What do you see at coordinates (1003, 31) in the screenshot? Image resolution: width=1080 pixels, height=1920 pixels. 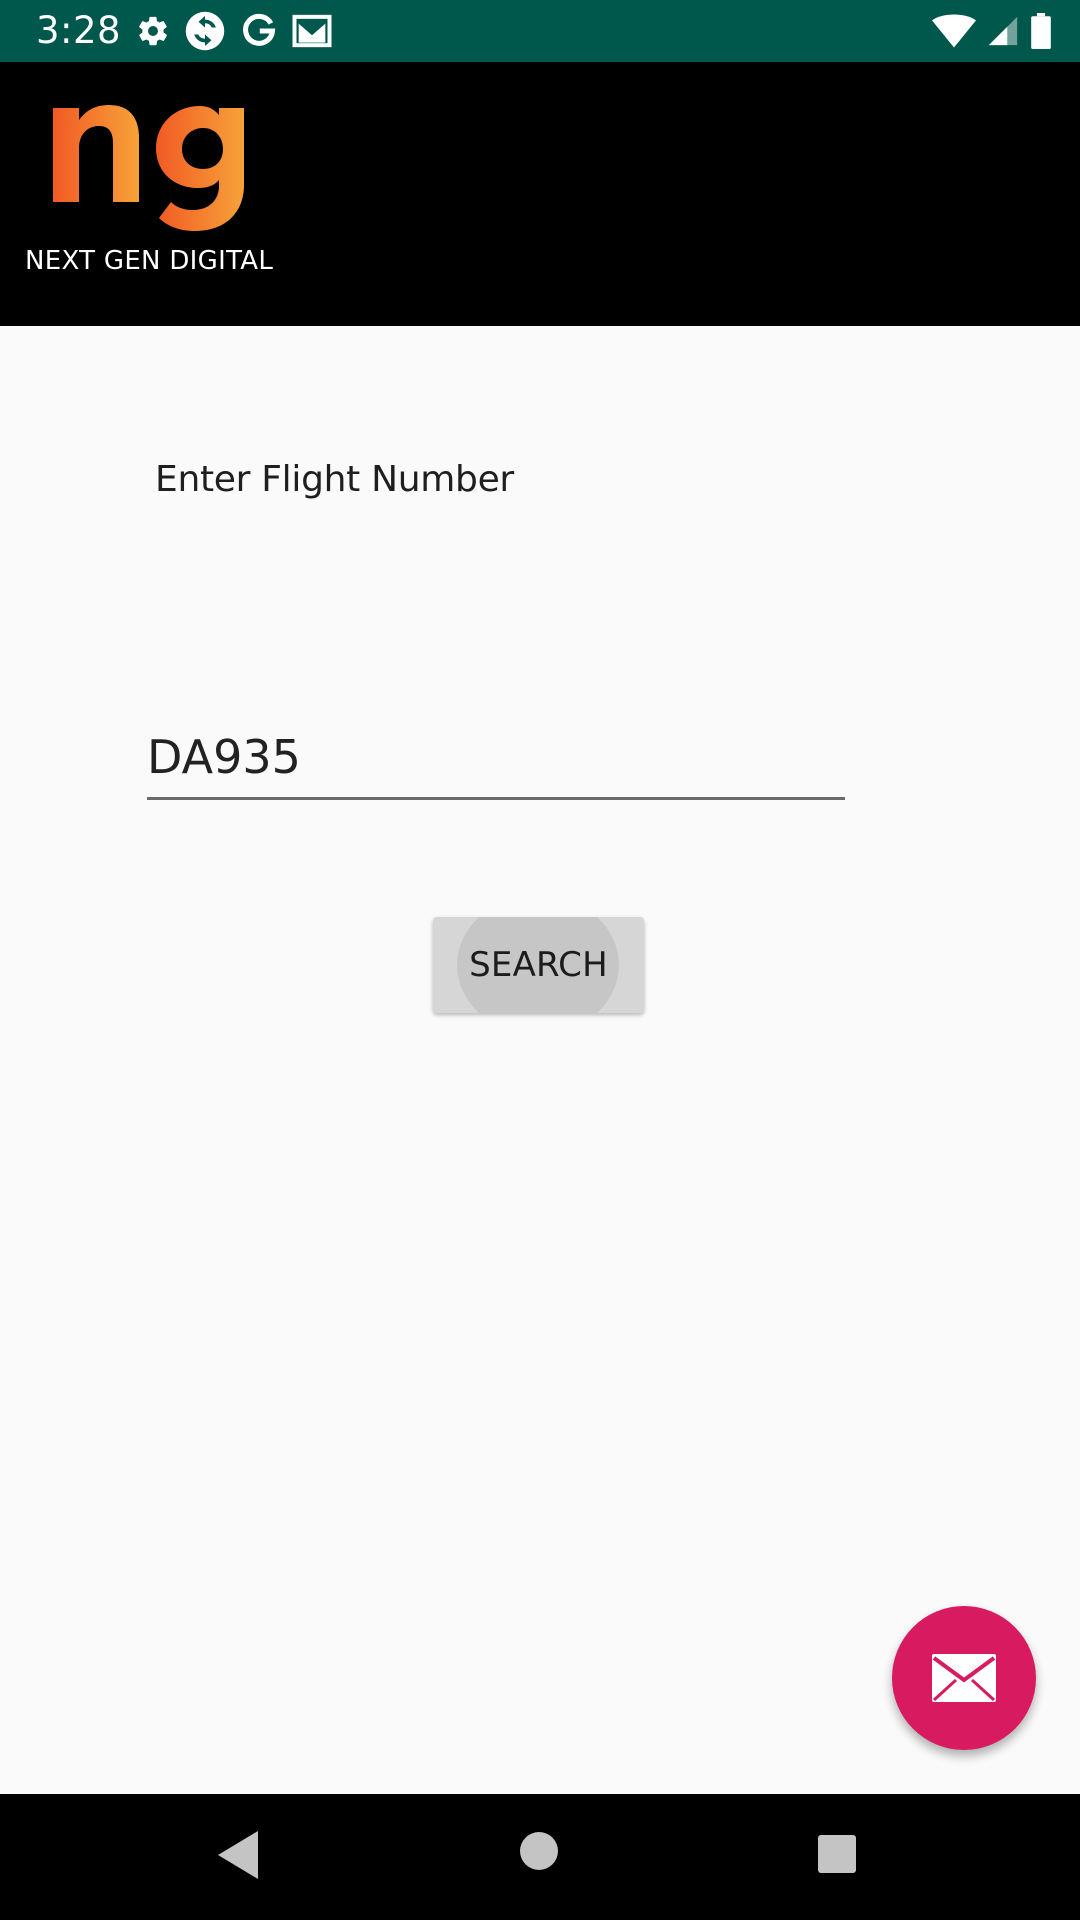 I see `cell-signal-icon` at bounding box center [1003, 31].